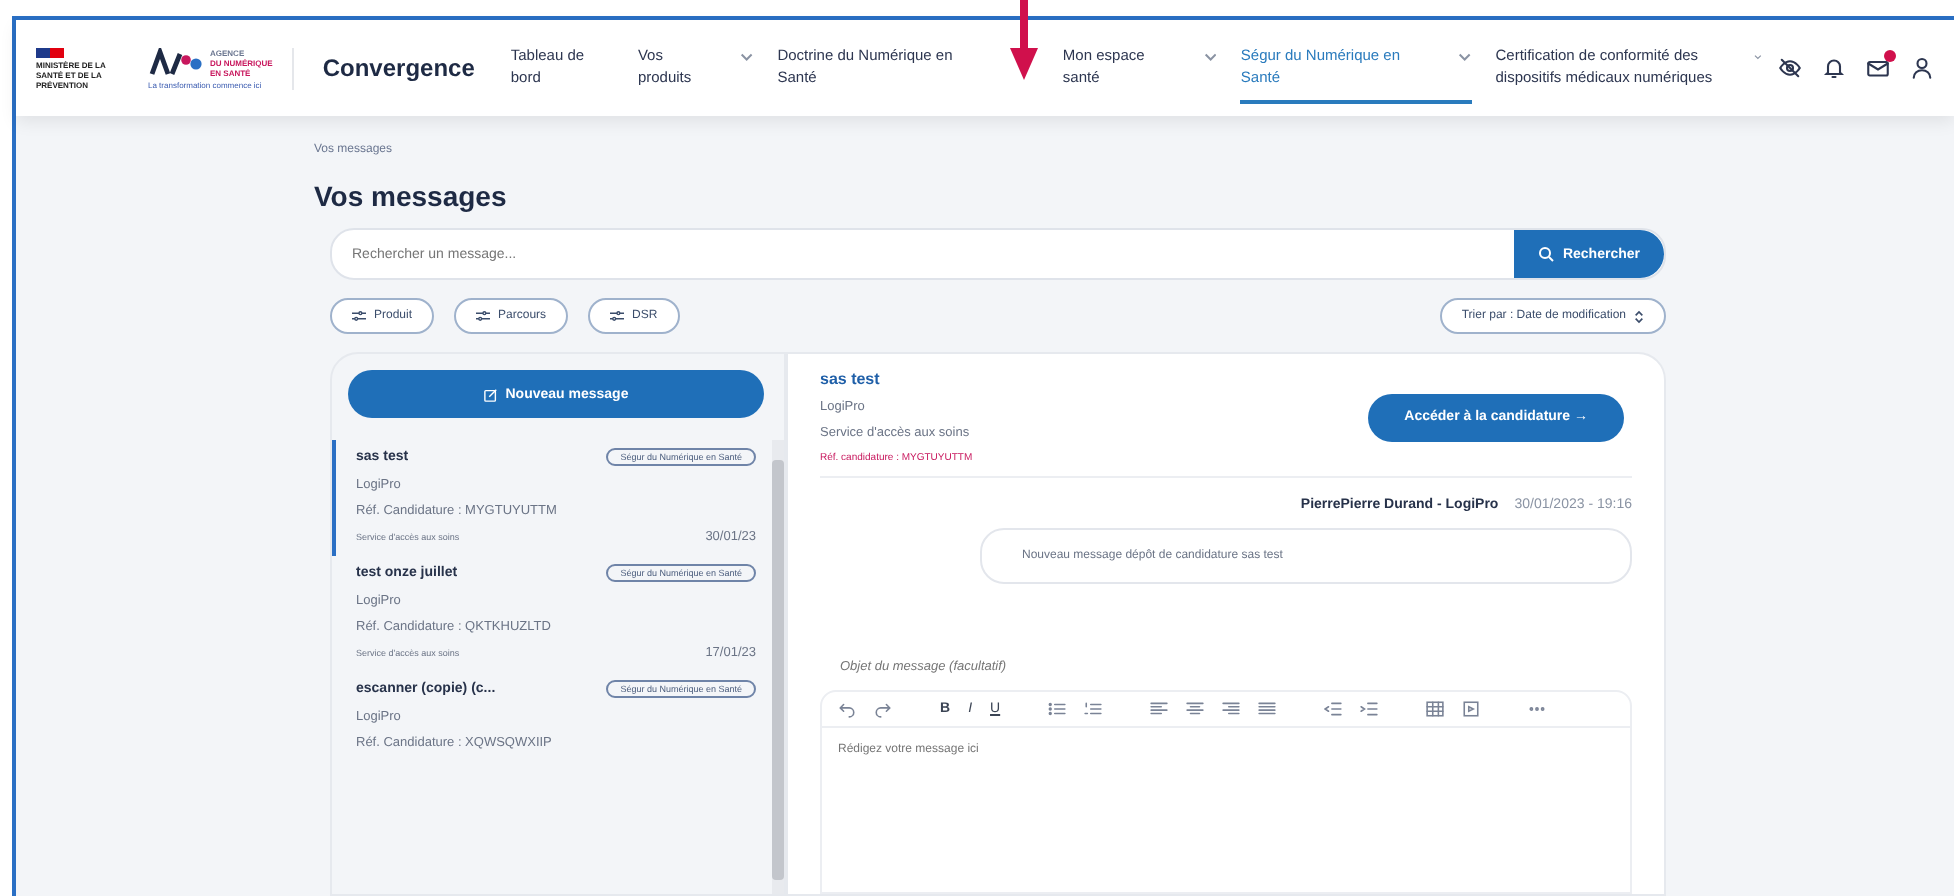 The width and height of the screenshot is (1954, 896). What do you see at coordinates (1093, 709) in the screenshot?
I see `numbered-list-icon` at bounding box center [1093, 709].